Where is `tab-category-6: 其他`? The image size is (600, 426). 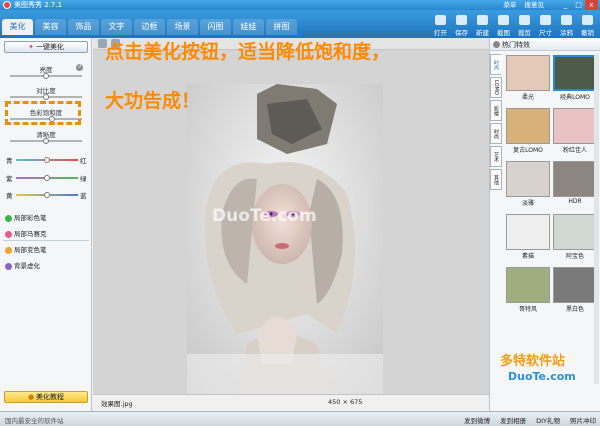
tab-category-6: 其他 is located at coordinates (496, 179).